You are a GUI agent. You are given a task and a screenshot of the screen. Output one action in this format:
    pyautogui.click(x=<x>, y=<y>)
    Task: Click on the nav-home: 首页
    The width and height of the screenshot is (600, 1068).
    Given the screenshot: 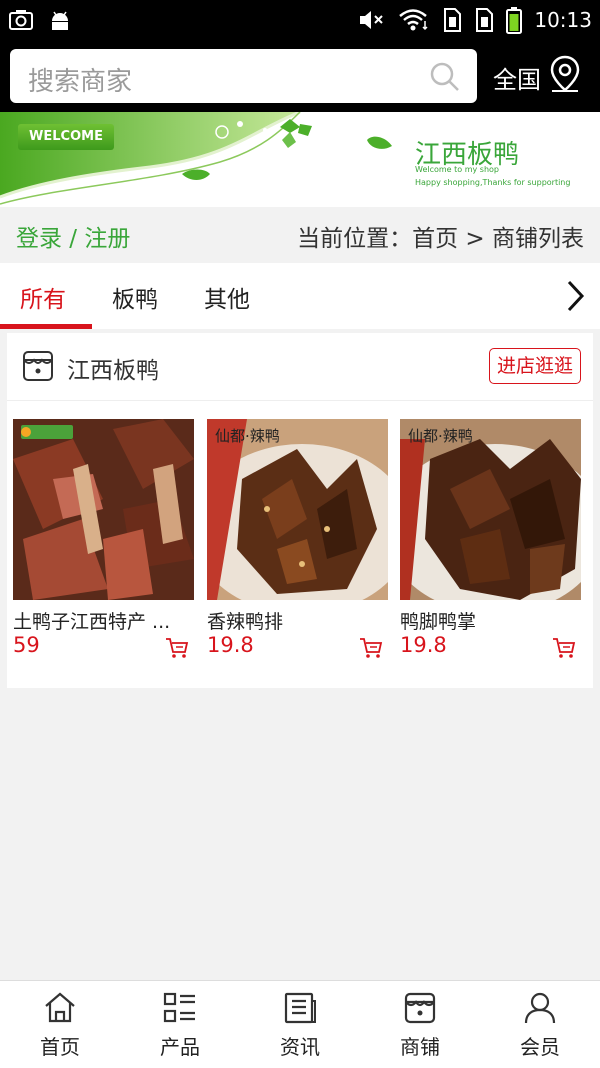 What is the action you would take?
    pyautogui.click(x=60, y=1024)
    